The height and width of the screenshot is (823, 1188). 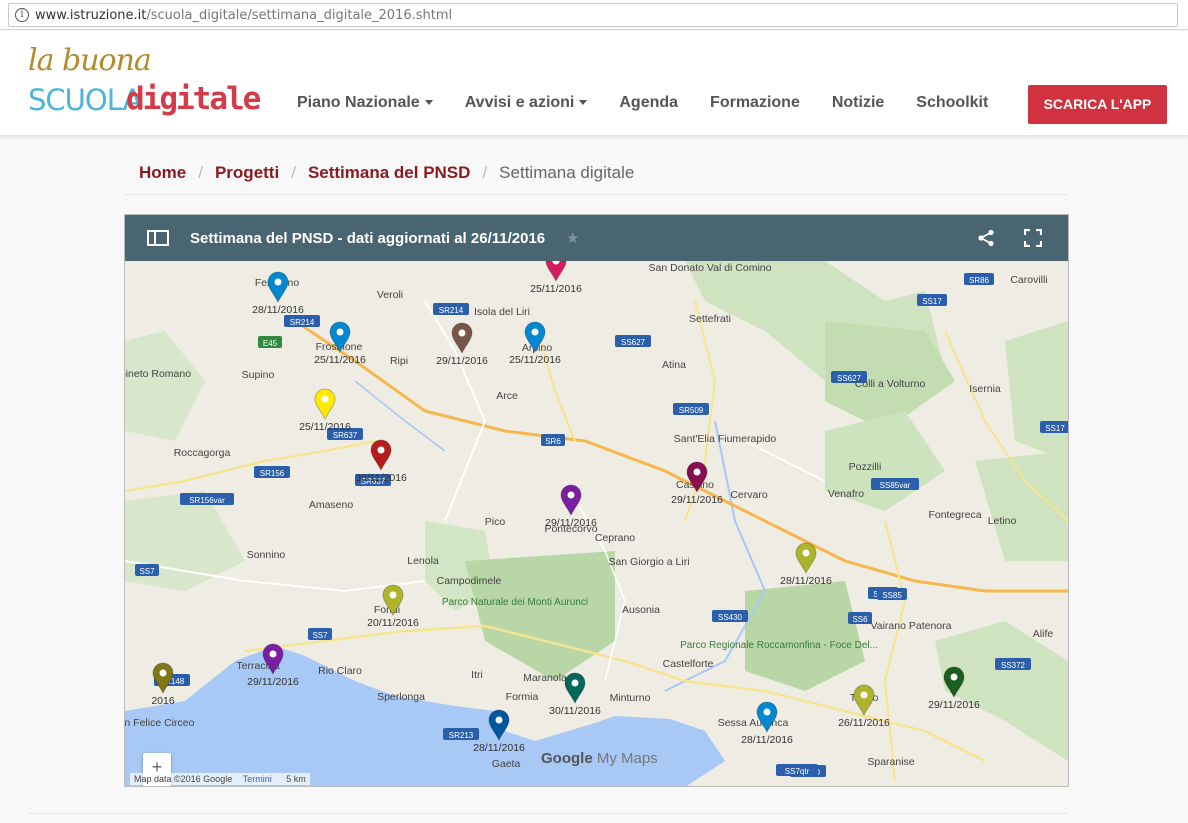 I want to click on map-attribution: Map data ©2016 Google Termini 5 km, so click(x=220, y=779).